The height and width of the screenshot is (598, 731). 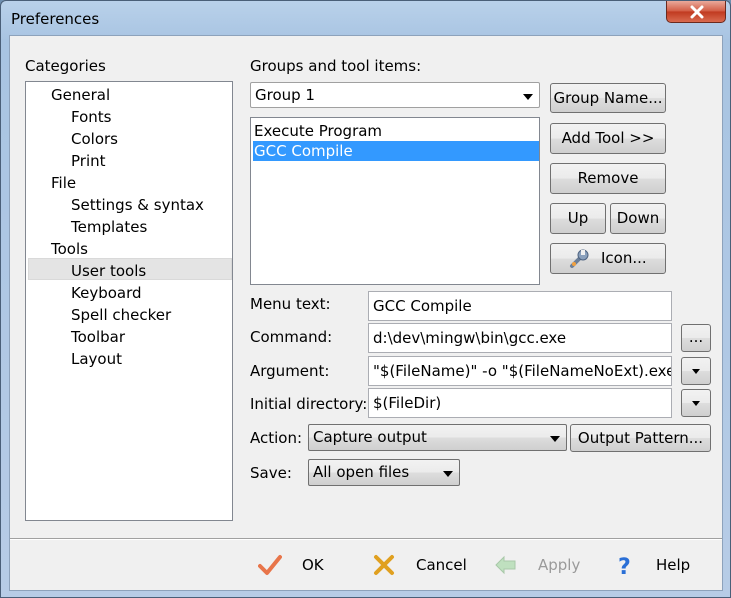 I want to click on group-select-value: Group 1, so click(x=285, y=95).